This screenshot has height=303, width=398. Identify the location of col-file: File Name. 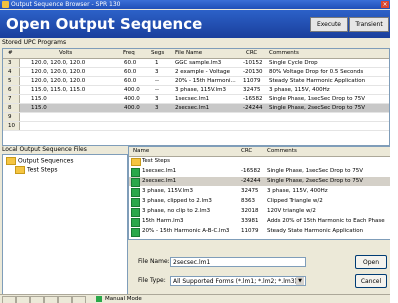
(188, 53).